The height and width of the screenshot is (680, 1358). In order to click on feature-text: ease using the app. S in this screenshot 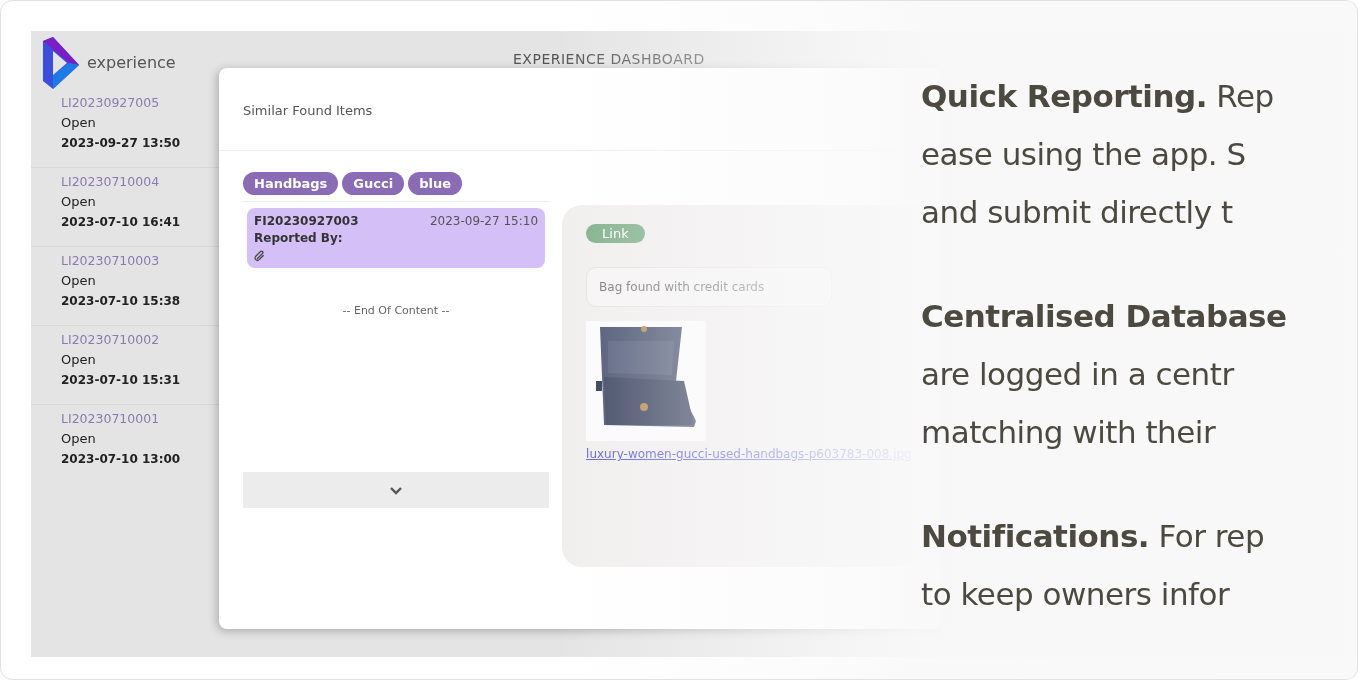, I will do `click(1084, 154)`.